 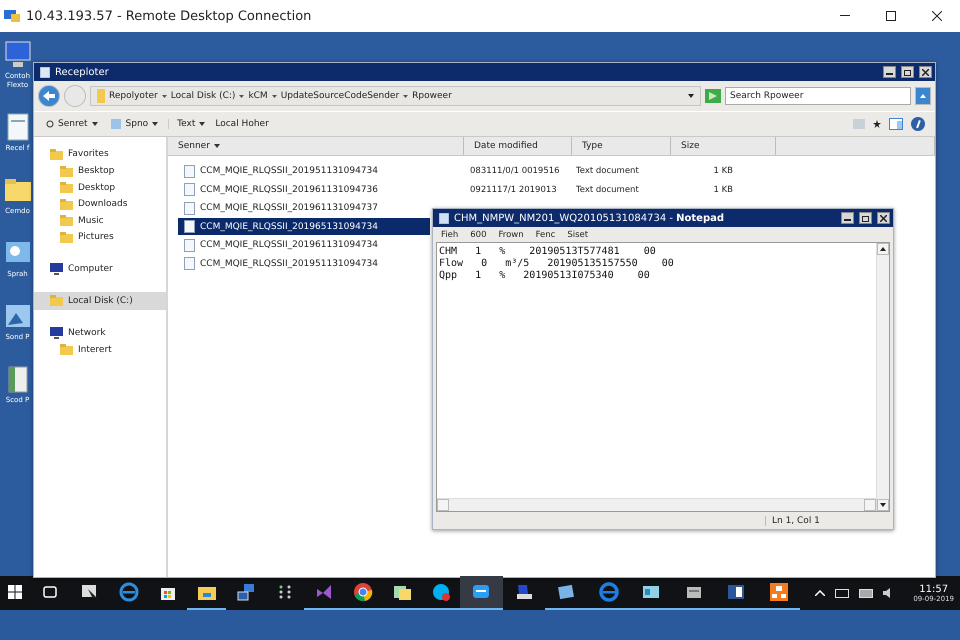 What do you see at coordinates (304, 245) in the screenshot?
I see `file-row: CCM_MQIE_RLQSSII_201961131094734` at bounding box center [304, 245].